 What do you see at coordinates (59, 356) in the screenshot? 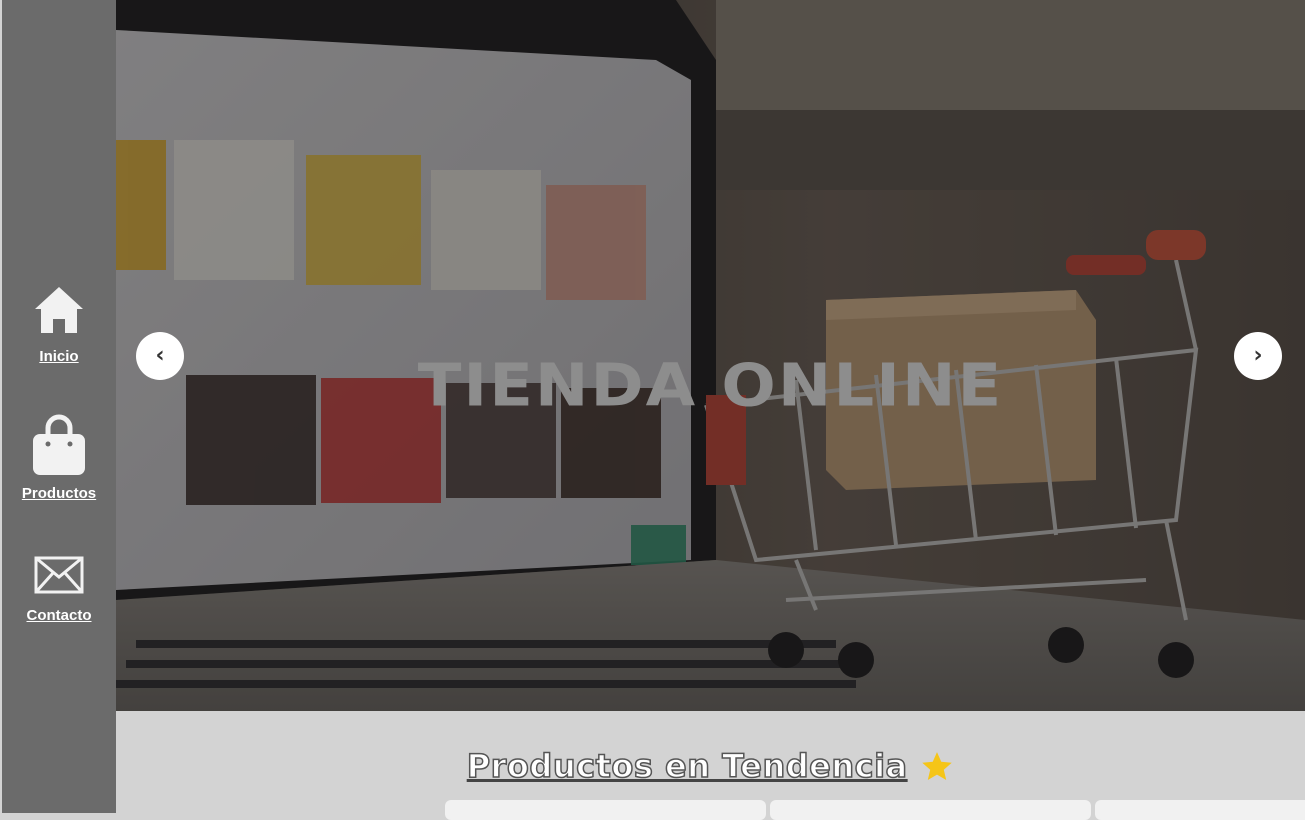
I see `sidebar-item-label: Inicio` at bounding box center [59, 356].